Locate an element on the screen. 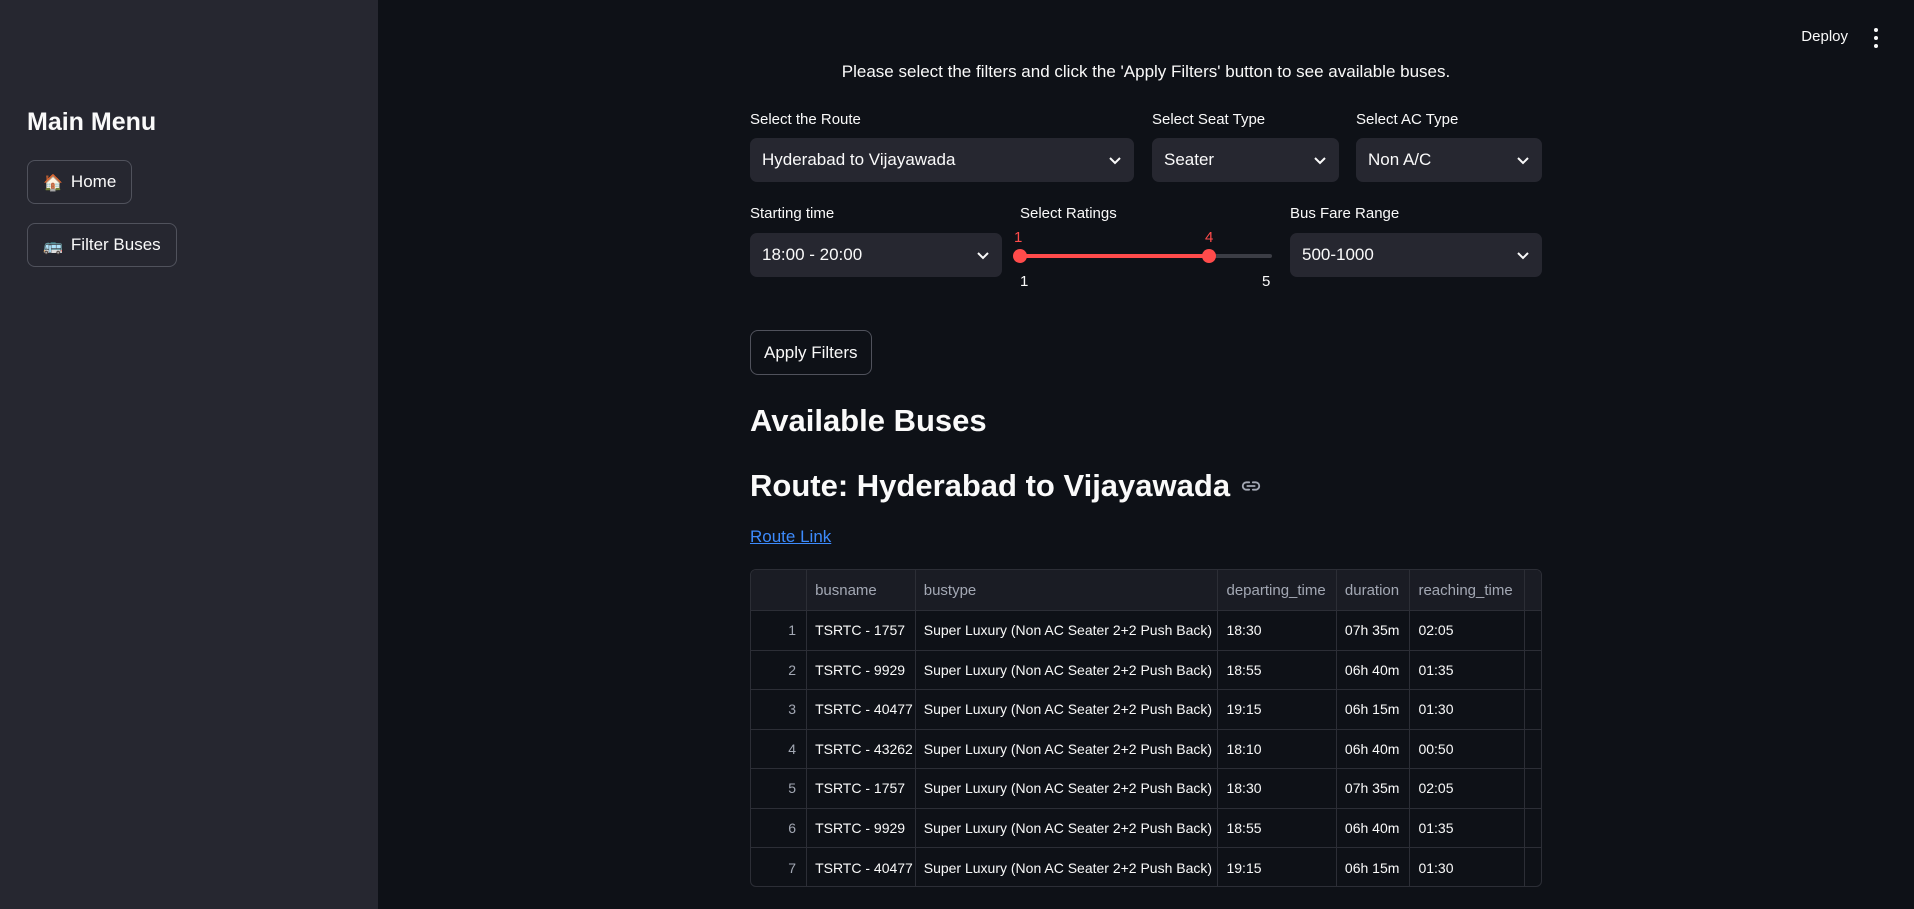  ratings-max-tick: 5 is located at coordinates (1266, 281).